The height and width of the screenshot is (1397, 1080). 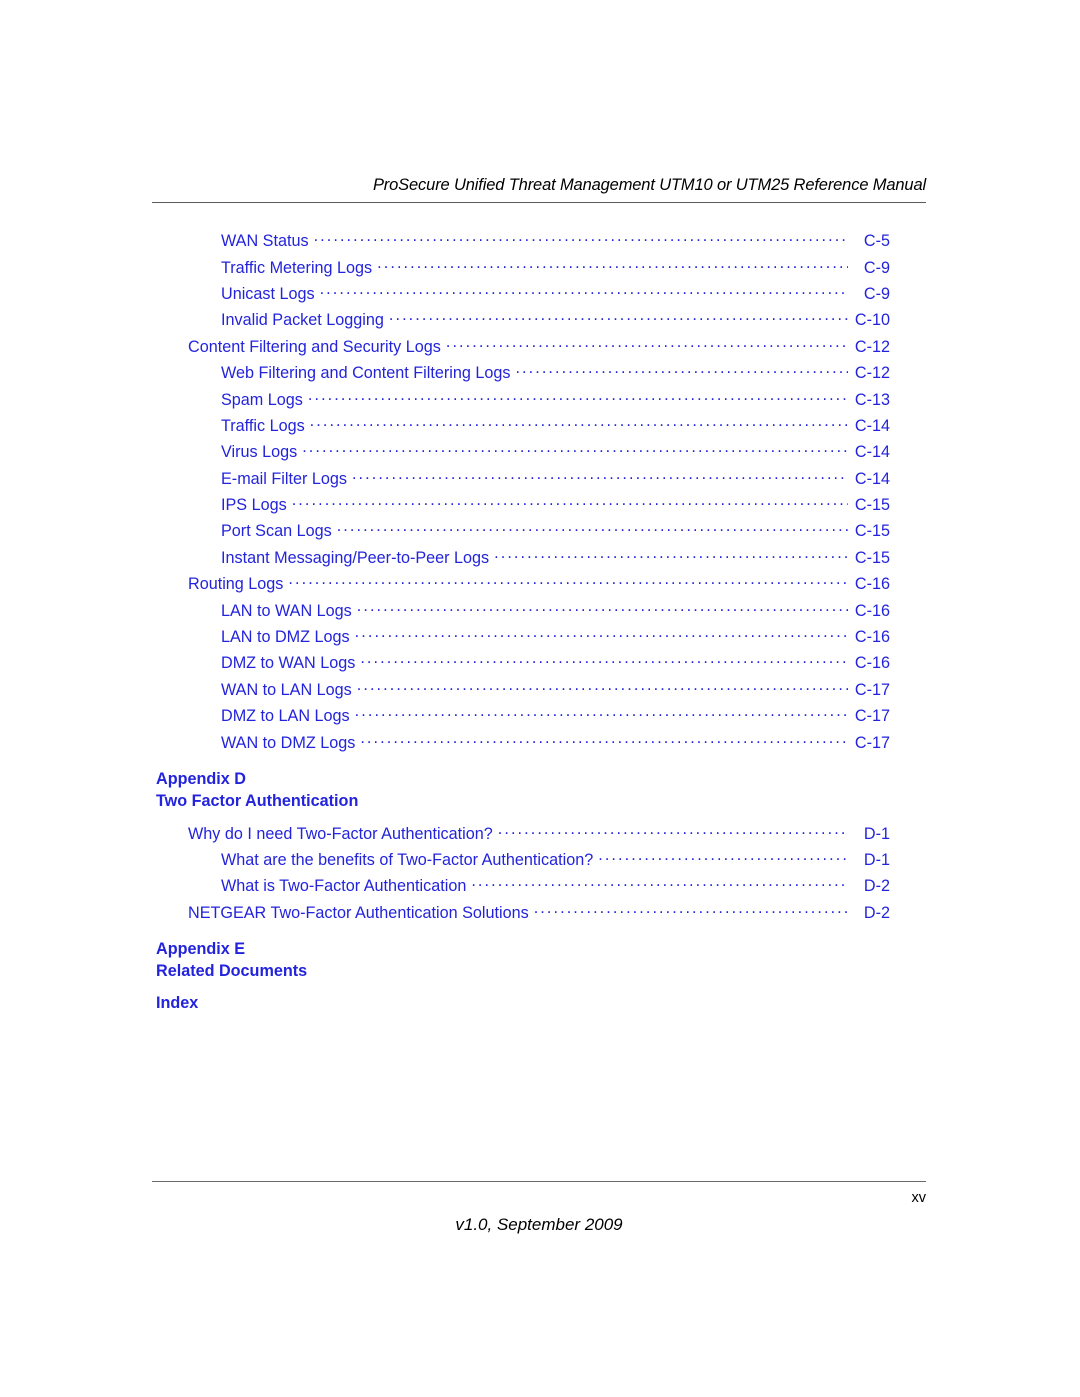 I want to click on toc-entry: Virus Logs C-14, so click(x=555, y=454).